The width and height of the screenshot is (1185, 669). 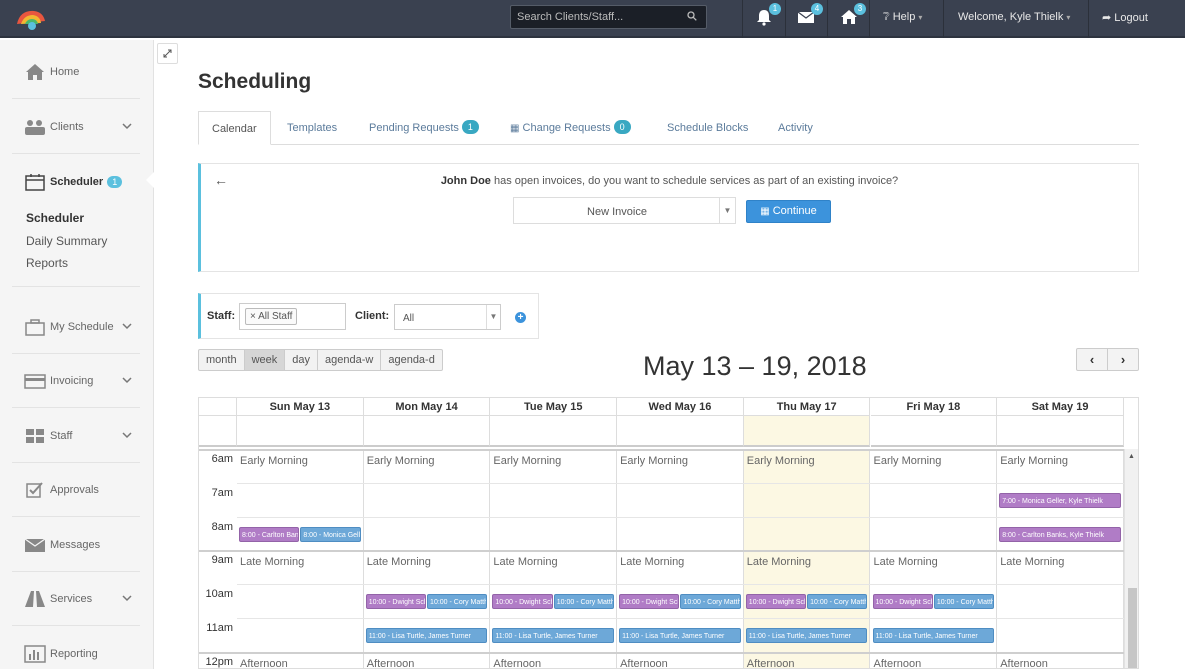 I want to click on all-day-gutter, so click(x=218, y=431).